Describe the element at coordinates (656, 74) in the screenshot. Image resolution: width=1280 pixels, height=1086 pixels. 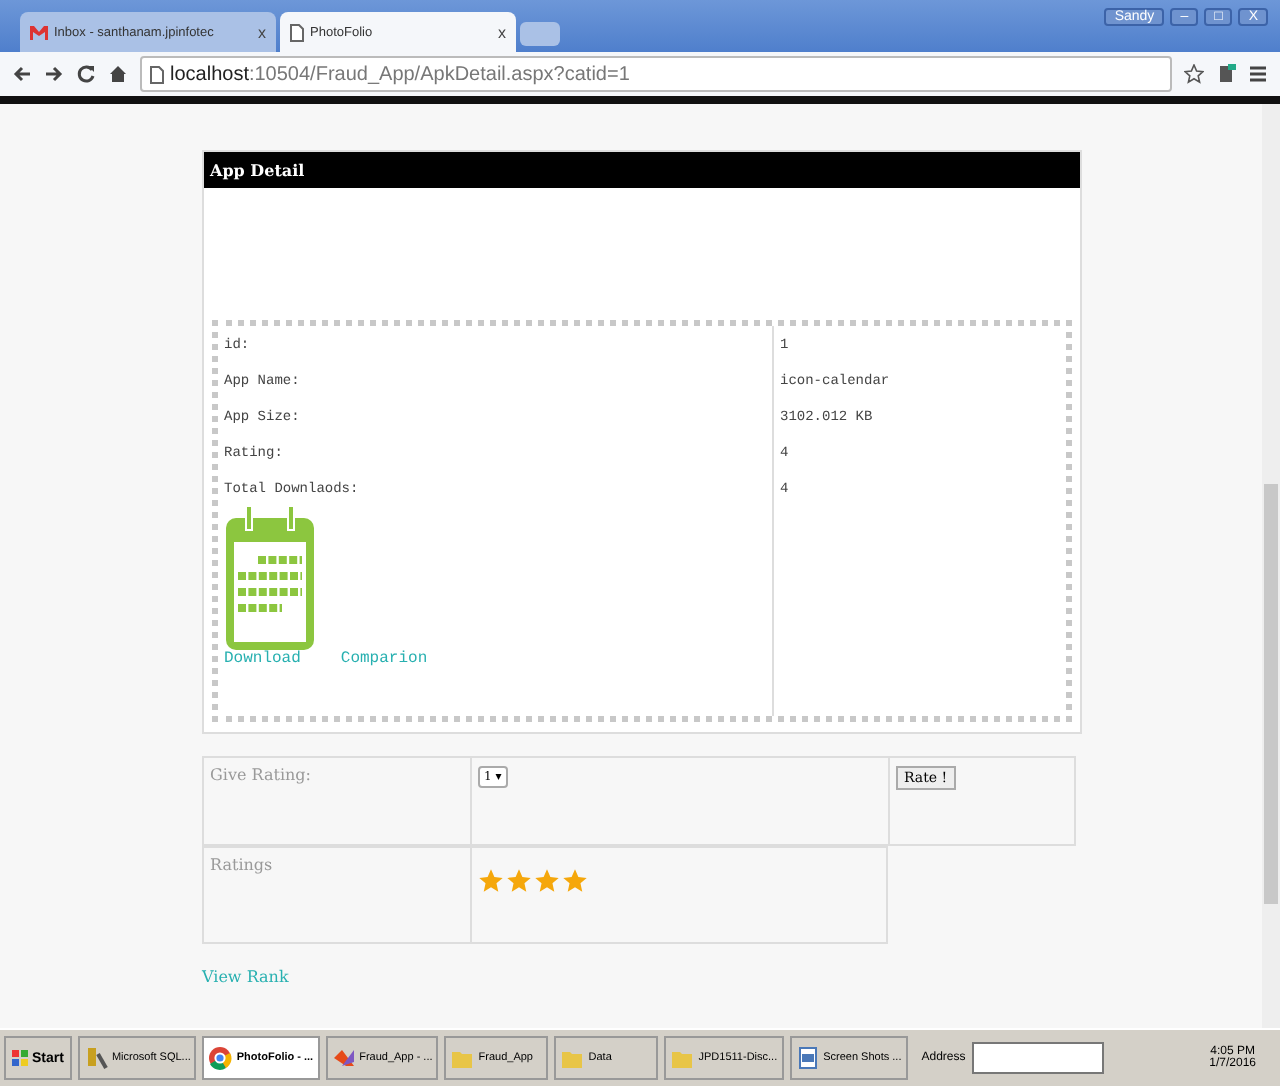
I see `address-bar: localhost:10504/Fraud_App/ApkDetail.aspx?catid=1` at that location.